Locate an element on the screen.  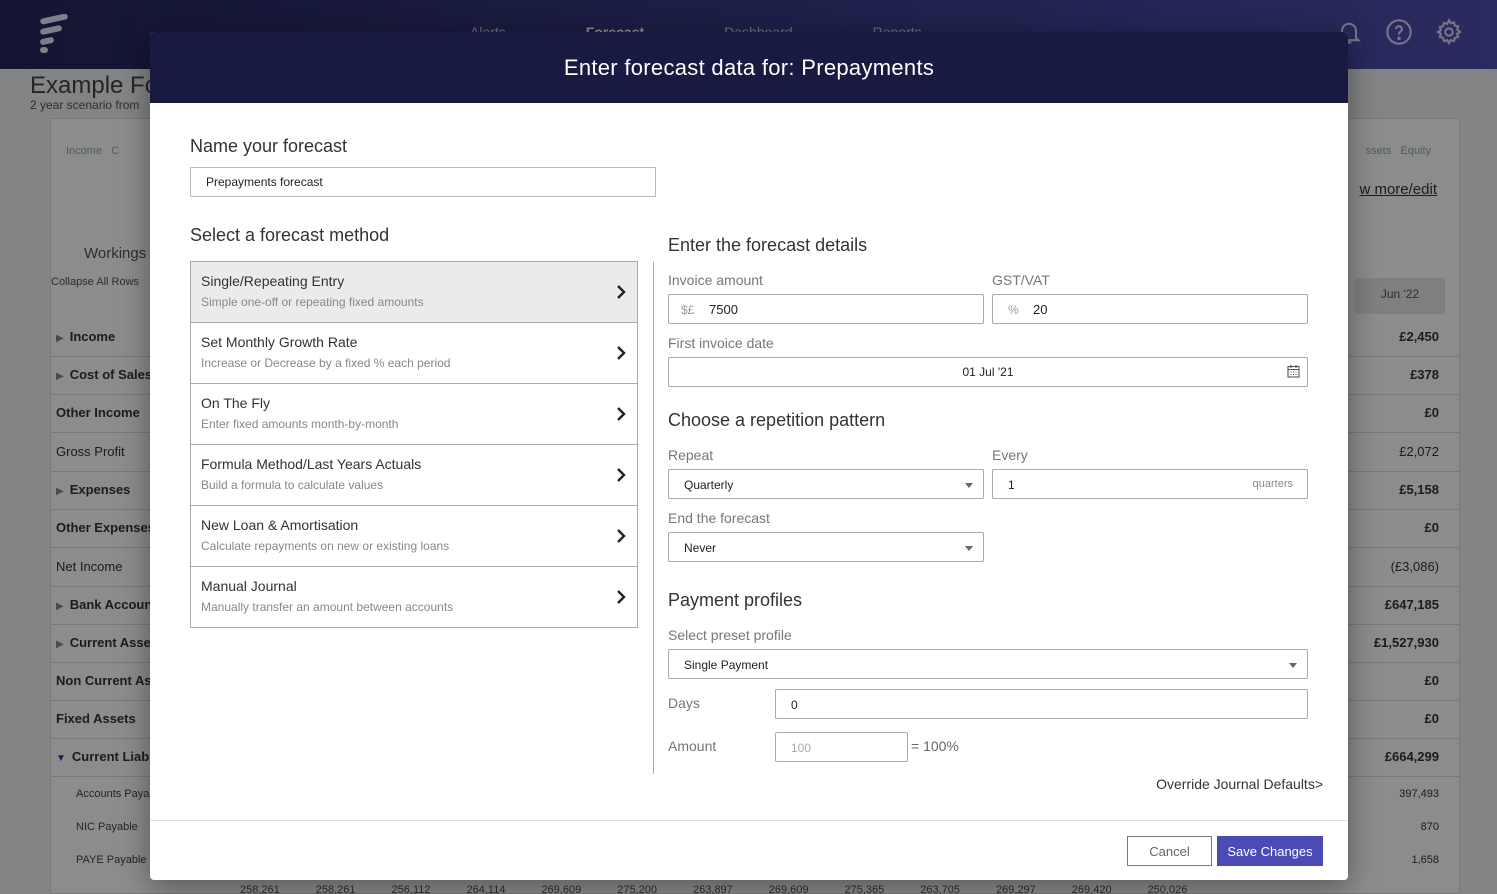
end-forecast-select: Never is located at coordinates (826, 547).